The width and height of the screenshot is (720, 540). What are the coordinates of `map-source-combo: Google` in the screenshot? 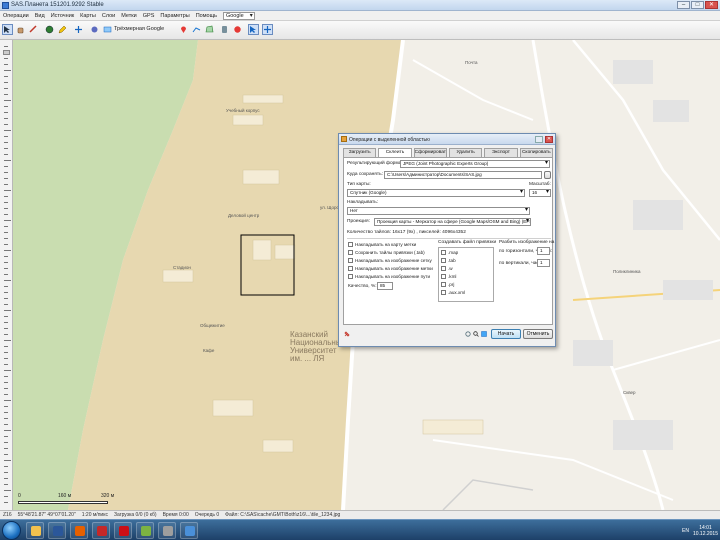 It's located at (238, 15).